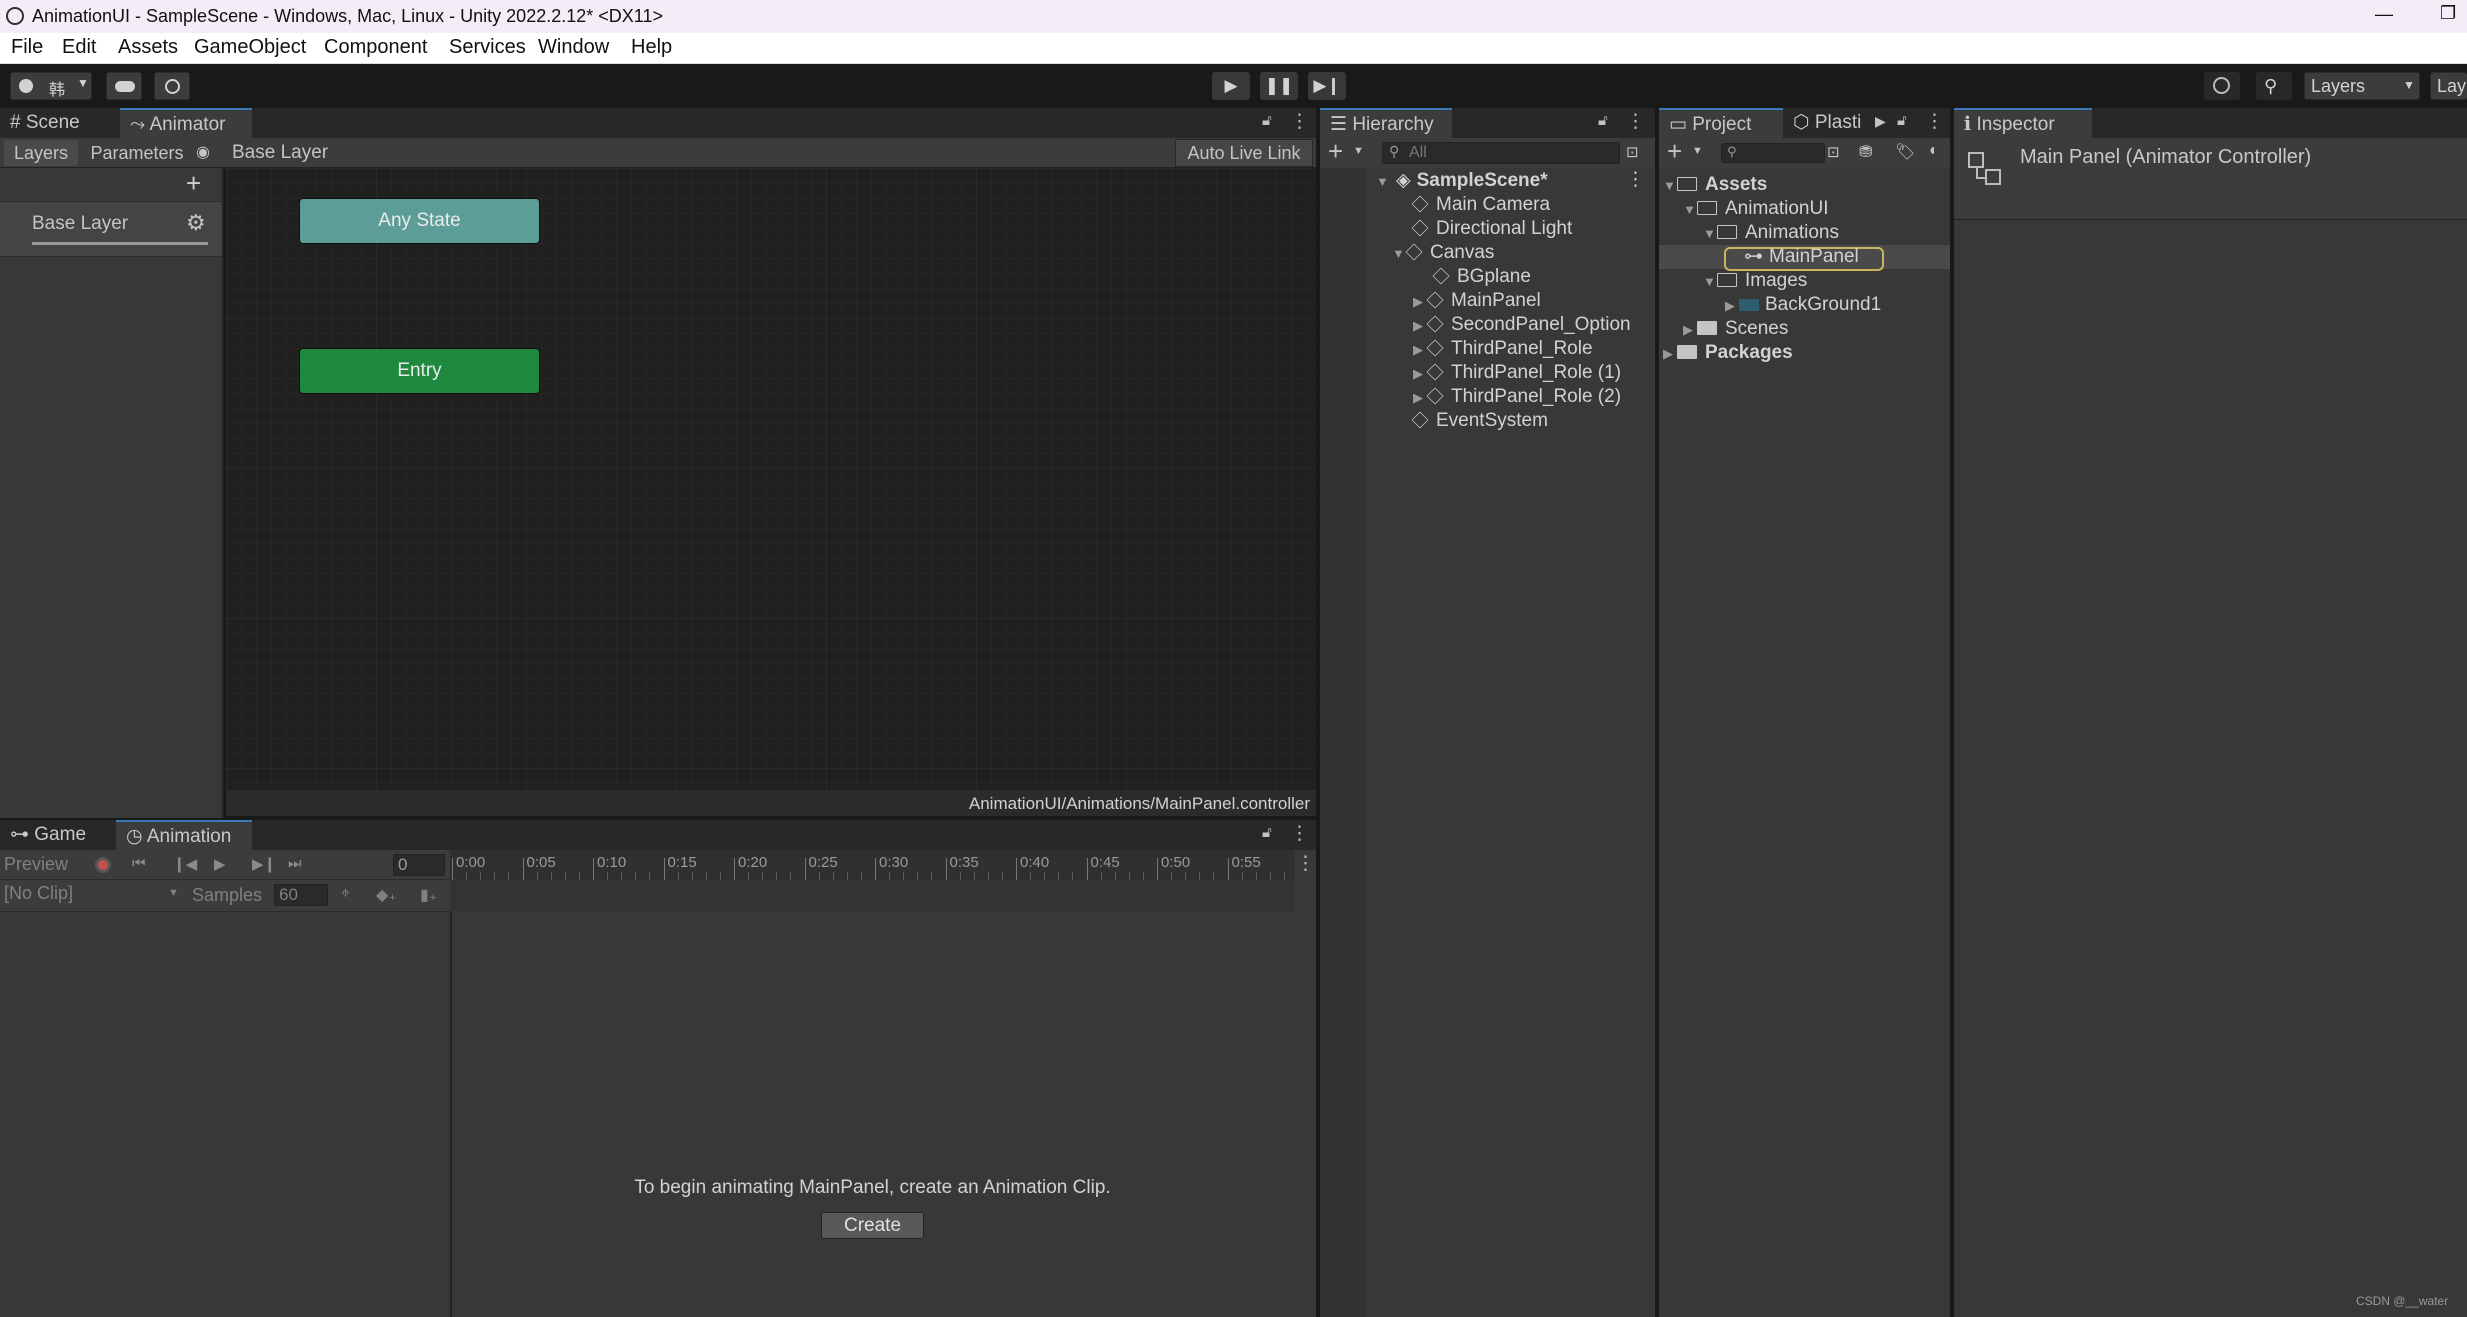 The height and width of the screenshot is (1317, 2467). What do you see at coordinates (250, 47) in the screenshot?
I see `menu-gameobject: GameObject` at bounding box center [250, 47].